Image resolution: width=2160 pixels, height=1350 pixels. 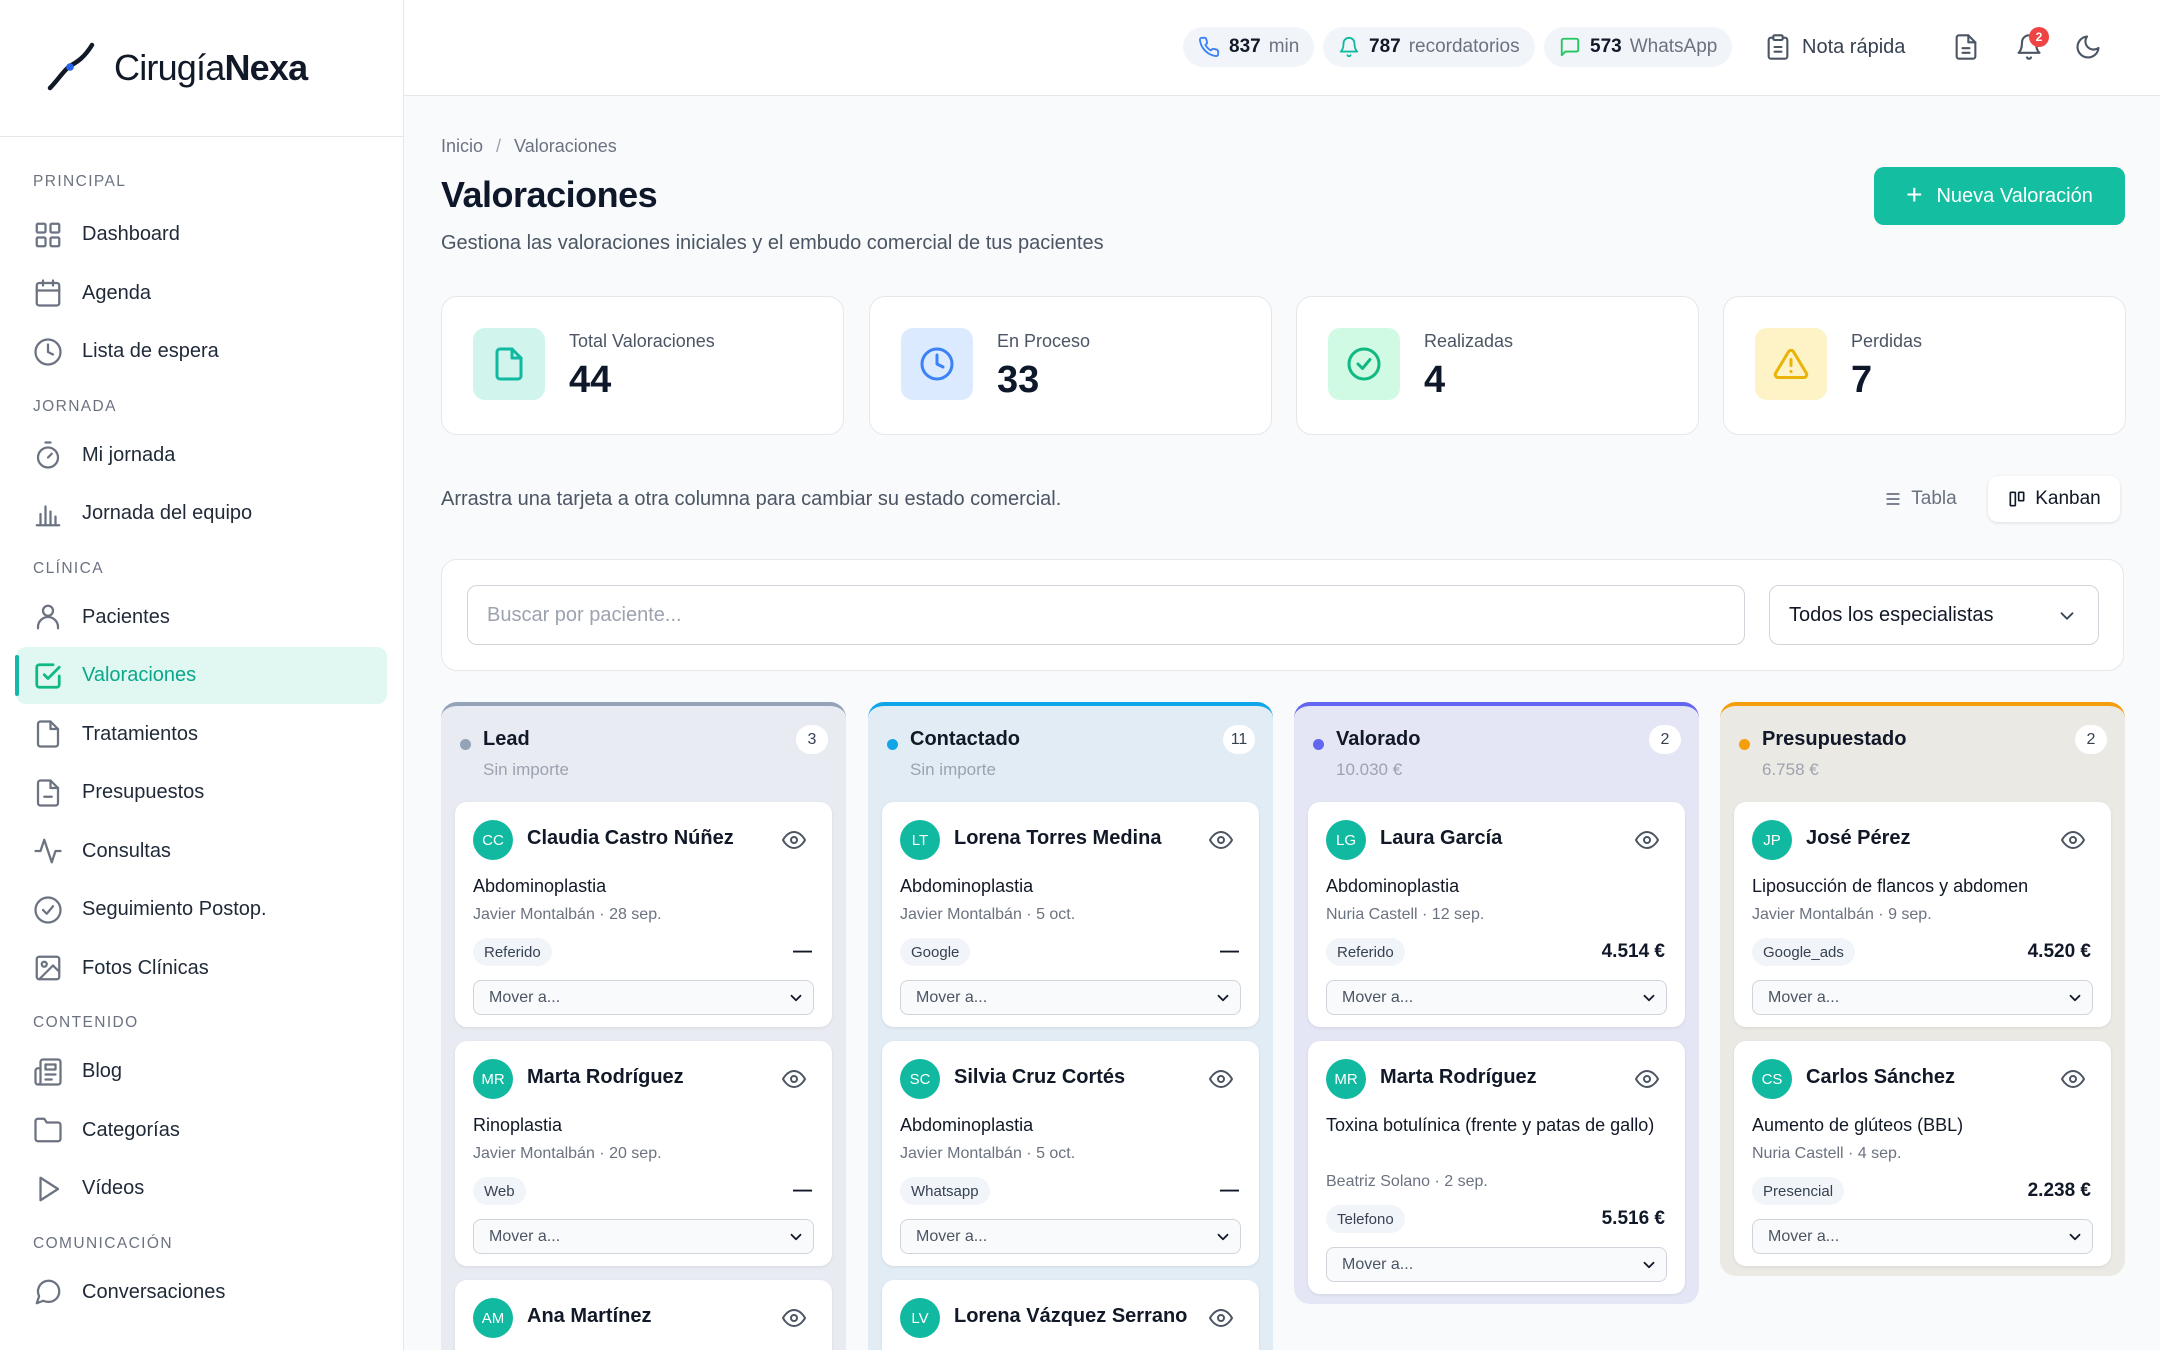 What do you see at coordinates (201, 68) in the screenshot?
I see `brand: CirugíaNexa` at bounding box center [201, 68].